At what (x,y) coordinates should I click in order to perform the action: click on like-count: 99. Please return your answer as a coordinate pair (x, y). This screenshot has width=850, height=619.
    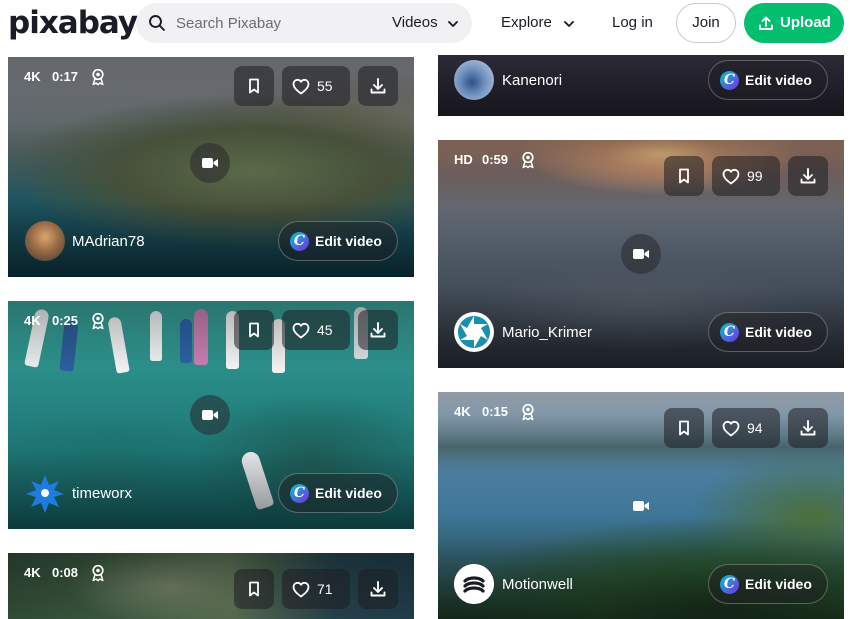
    Looking at the image, I should click on (755, 176).